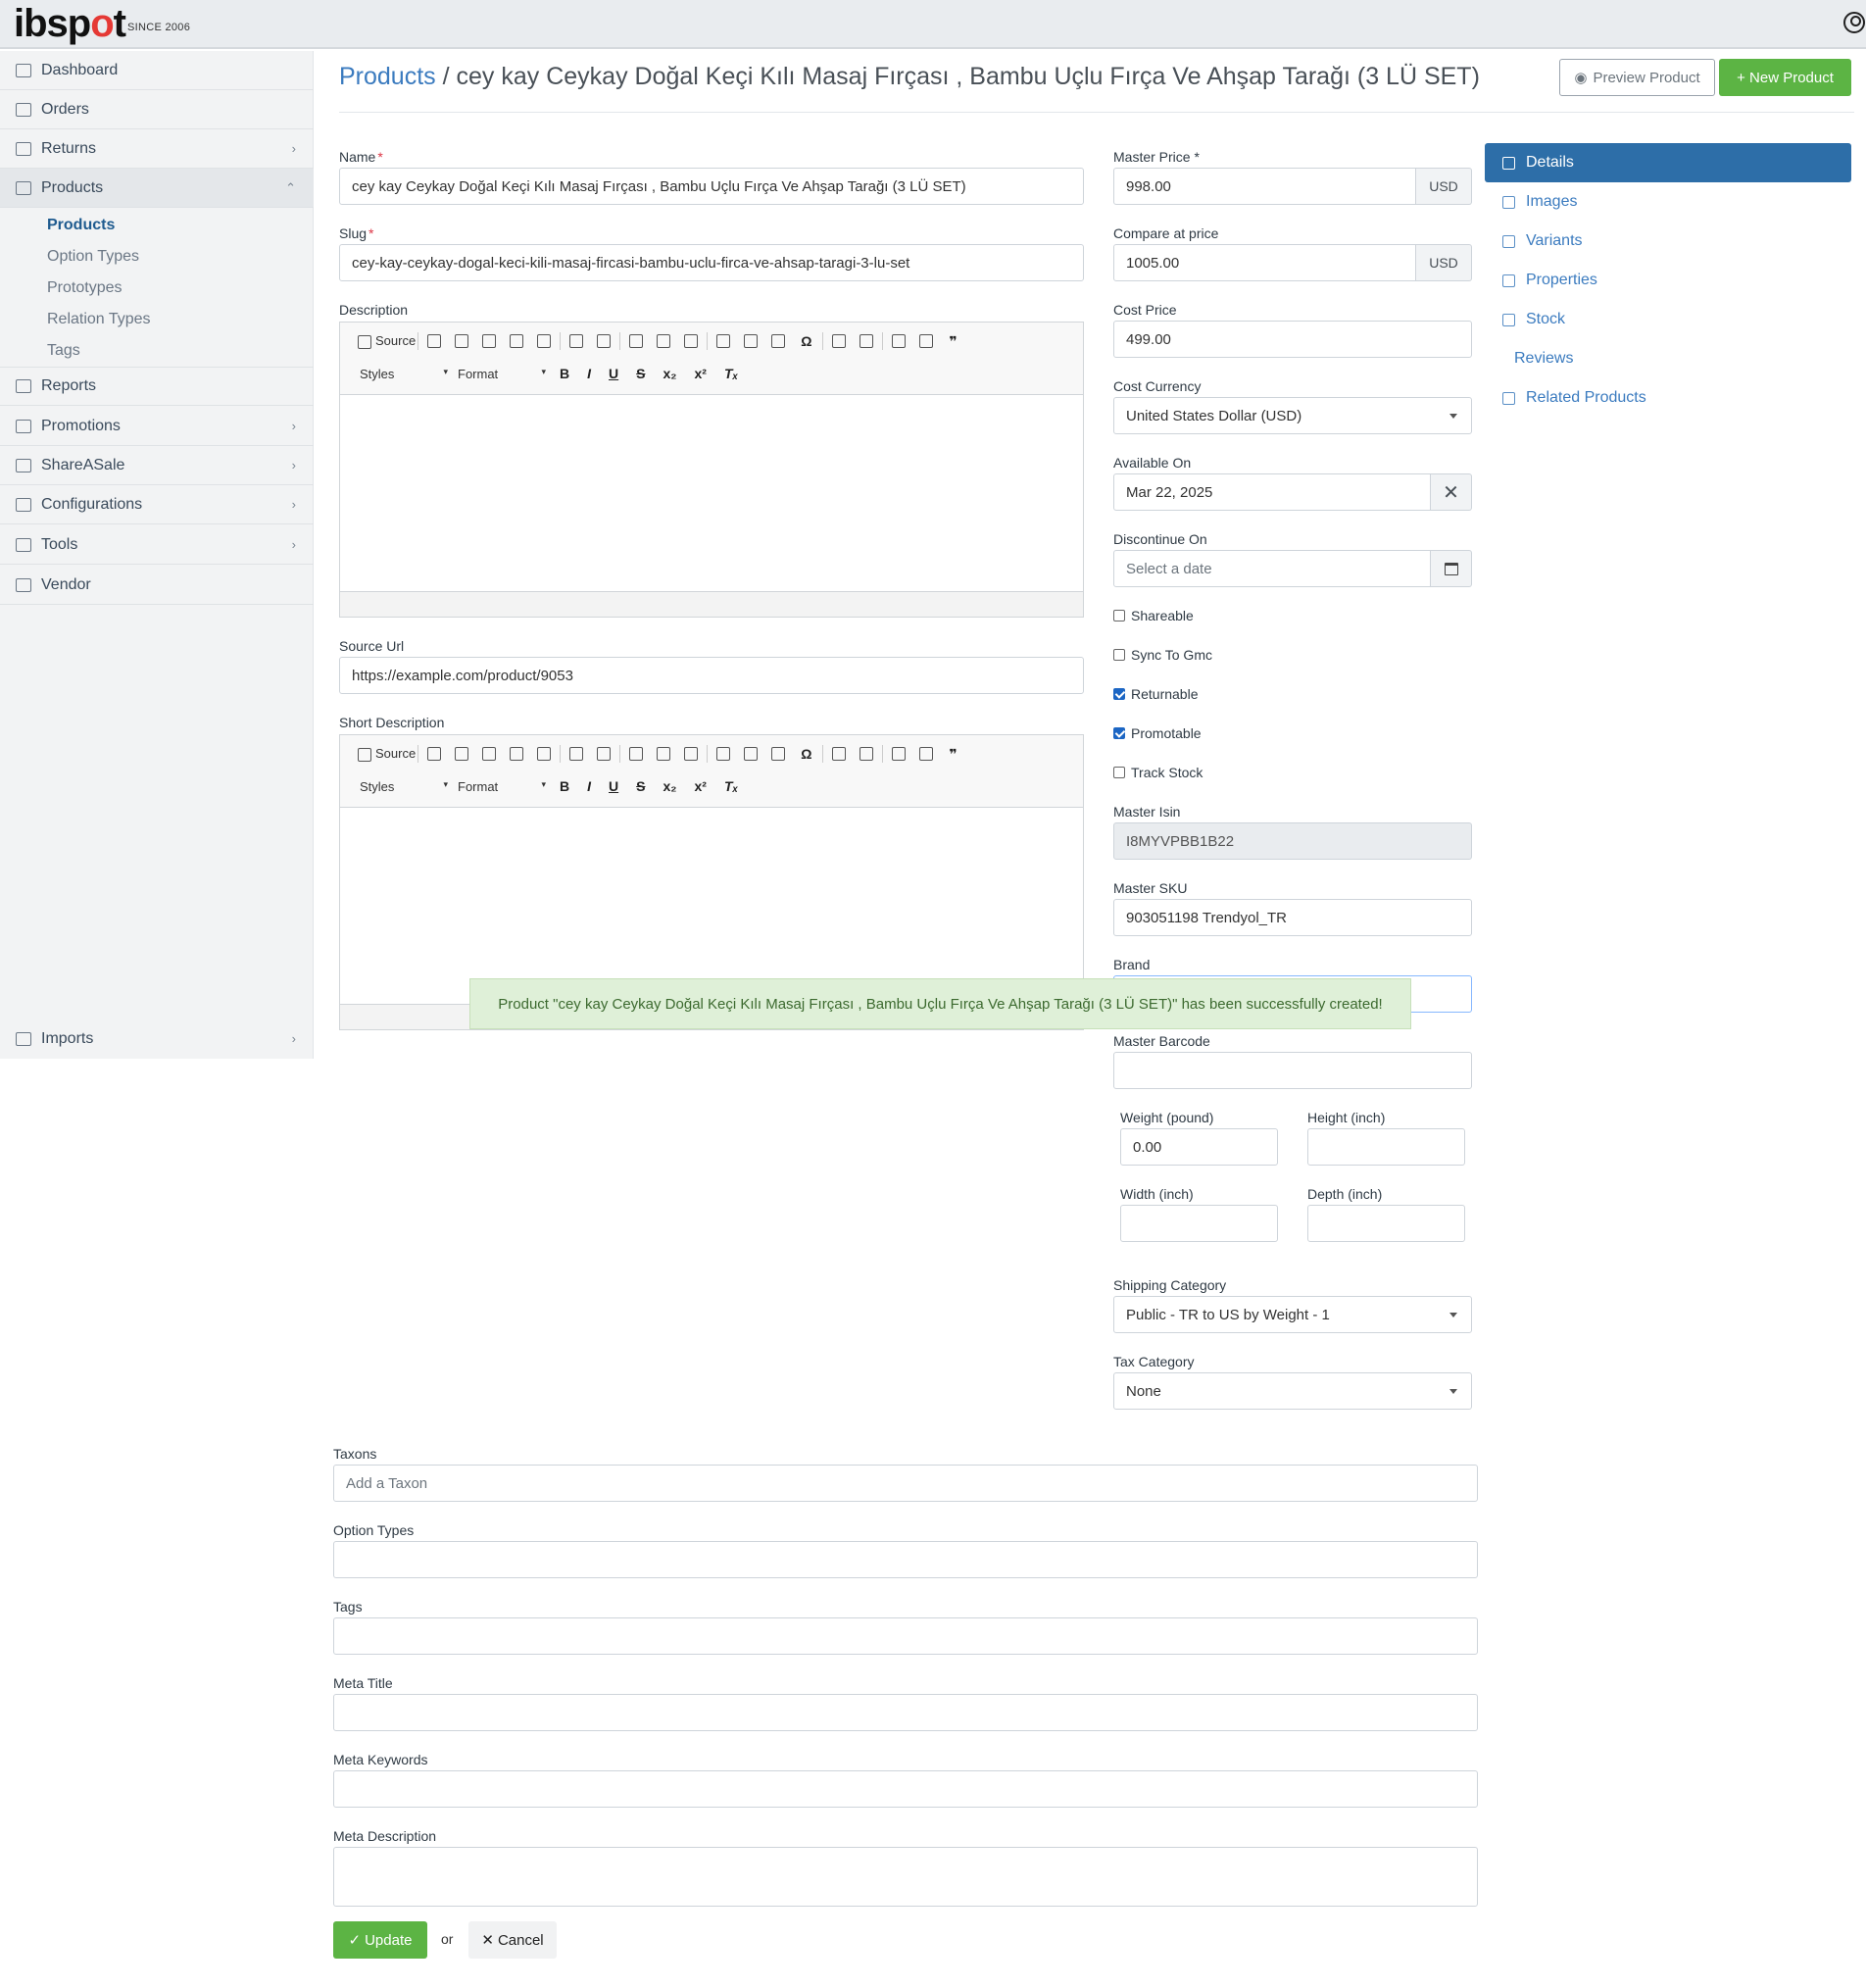 Image resolution: width=1866 pixels, height=1988 pixels. What do you see at coordinates (576, 341) in the screenshot?
I see `undo-icon` at bounding box center [576, 341].